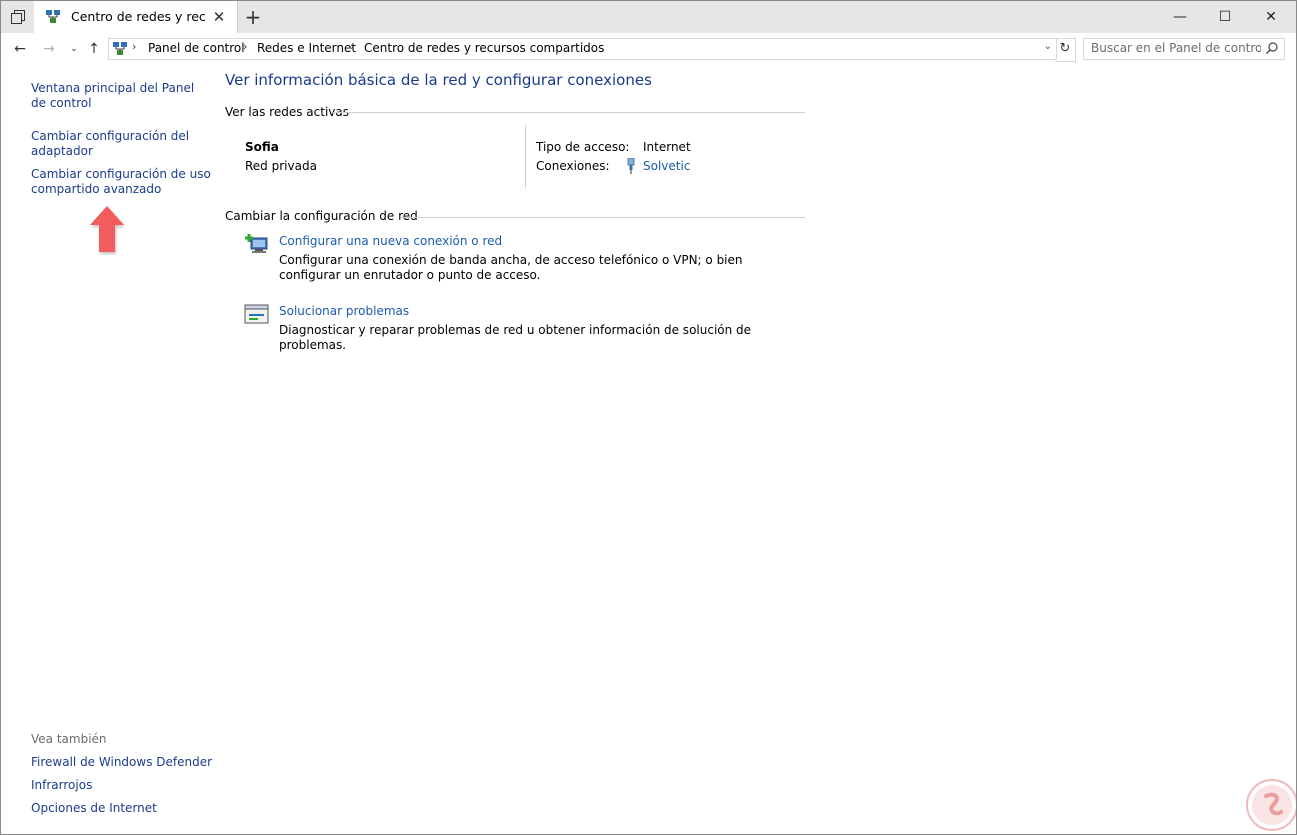 This screenshot has width=1297, height=835. I want to click on tab-title: Centro de redes y recu, so click(138, 16).